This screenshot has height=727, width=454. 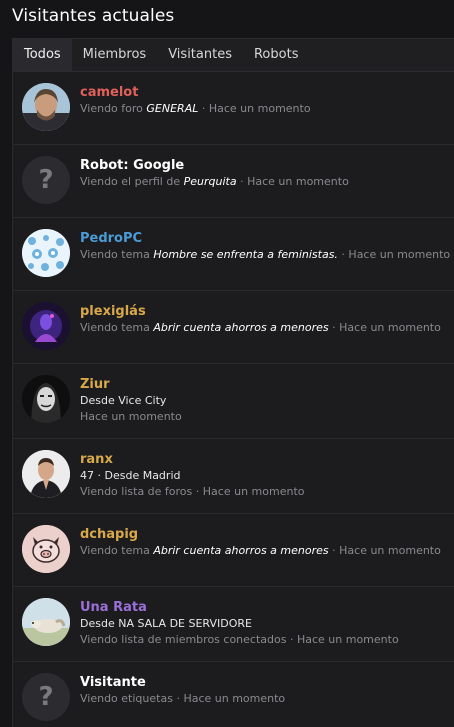 I want to click on visitor-activity: Viendo foro GENERAL · Hace un momento, so click(x=195, y=108).